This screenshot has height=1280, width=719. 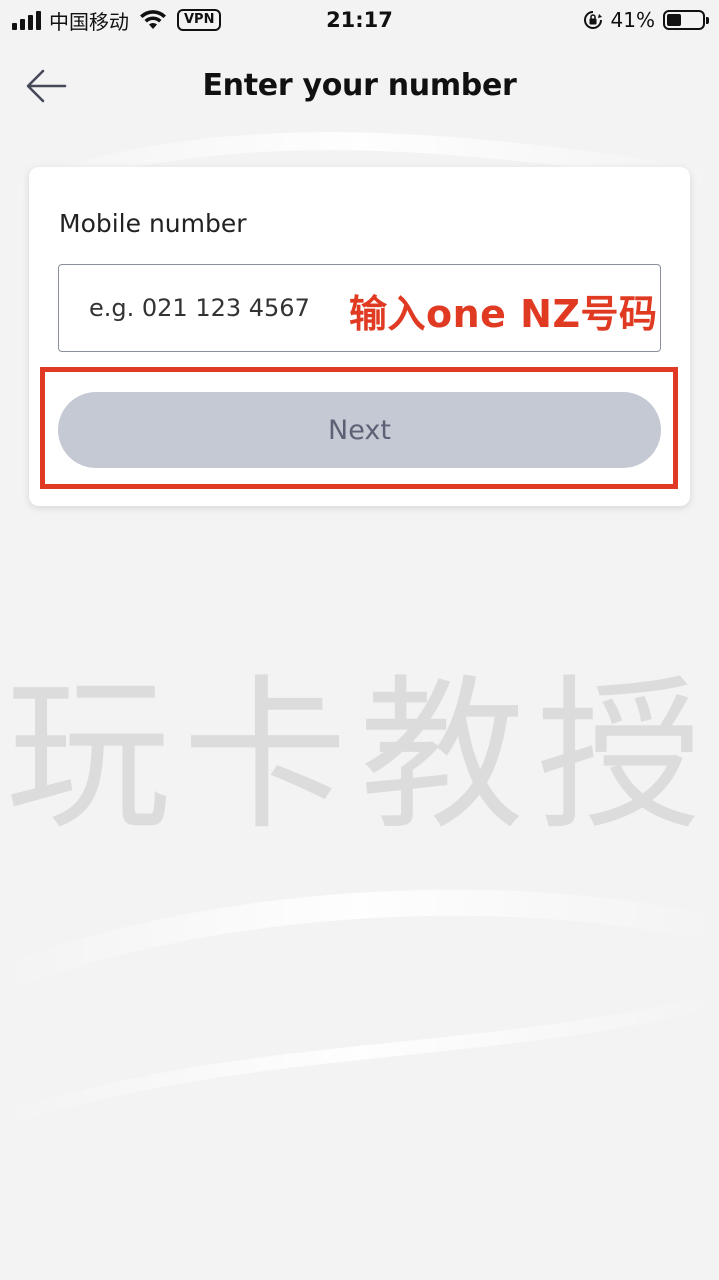 What do you see at coordinates (674, 20) in the screenshot?
I see `battery-fill` at bounding box center [674, 20].